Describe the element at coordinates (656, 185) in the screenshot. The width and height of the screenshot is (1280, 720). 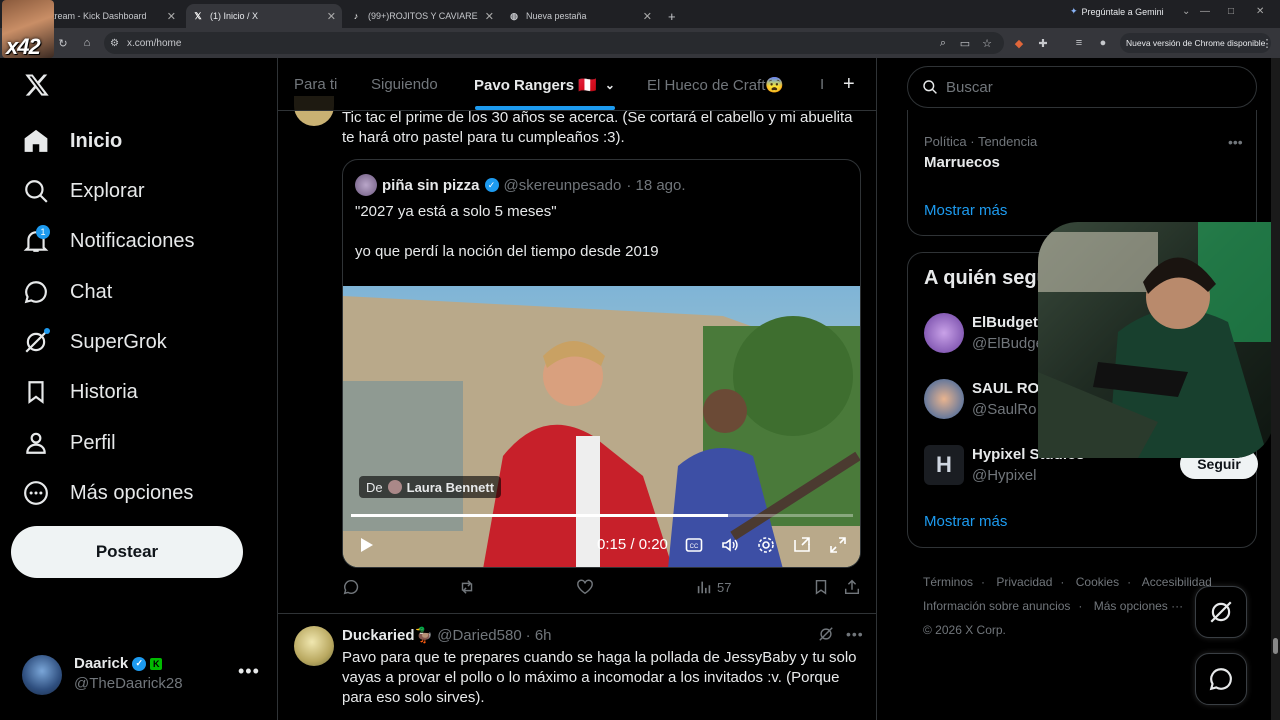
I see `quoted-tweet-date: · 18 ago.` at that location.